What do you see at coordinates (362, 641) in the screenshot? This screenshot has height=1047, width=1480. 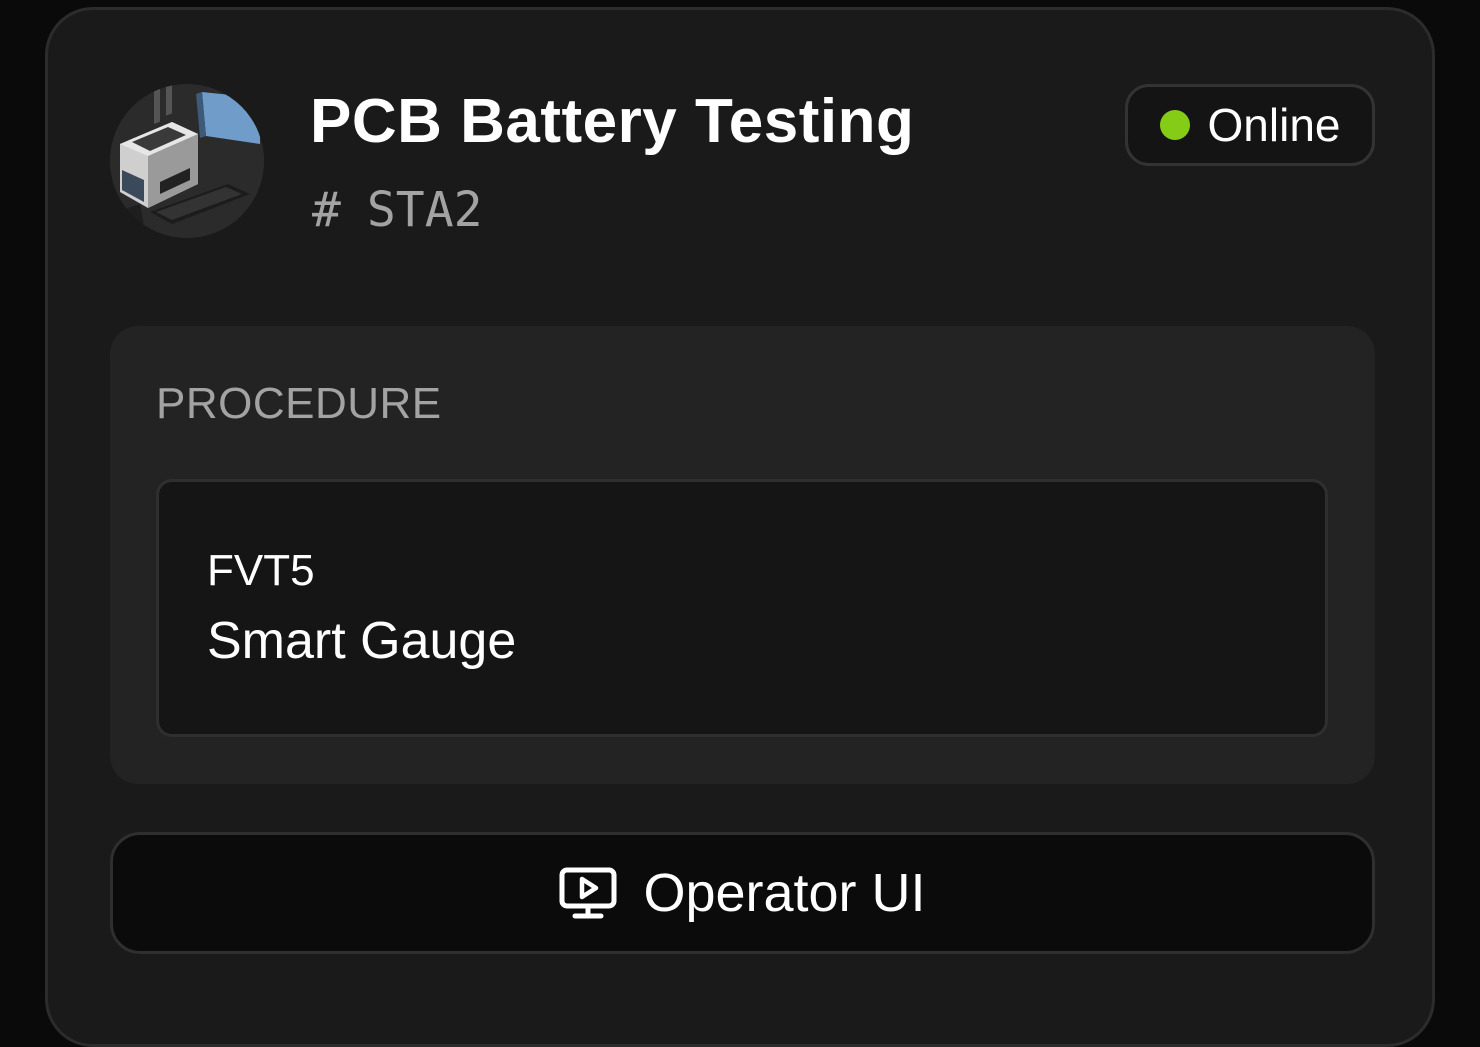 I see `procedure-name: Smart Gauge` at bounding box center [362, 641].